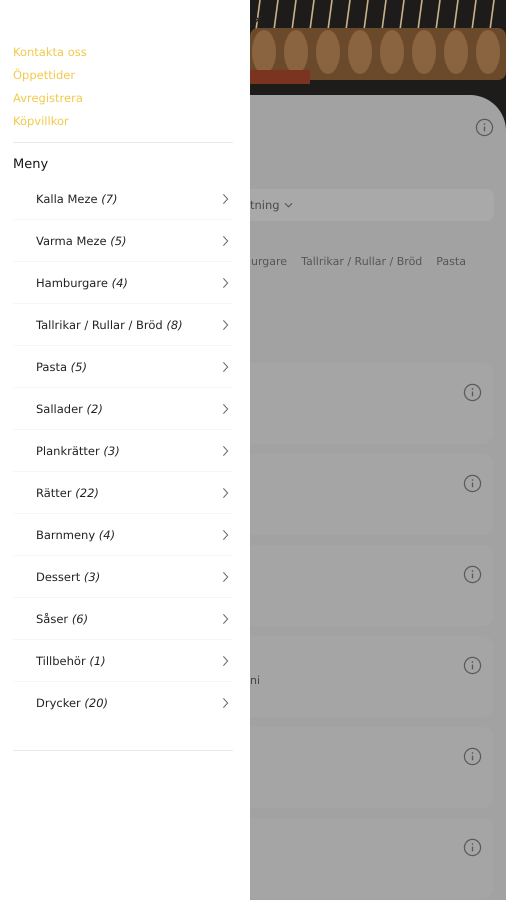 Image resolution: width=506 pixels, height=900 pixels. Describe the element at coordinates (288, 205) in the screenshot. I see `chevron-down-icon` at that location.